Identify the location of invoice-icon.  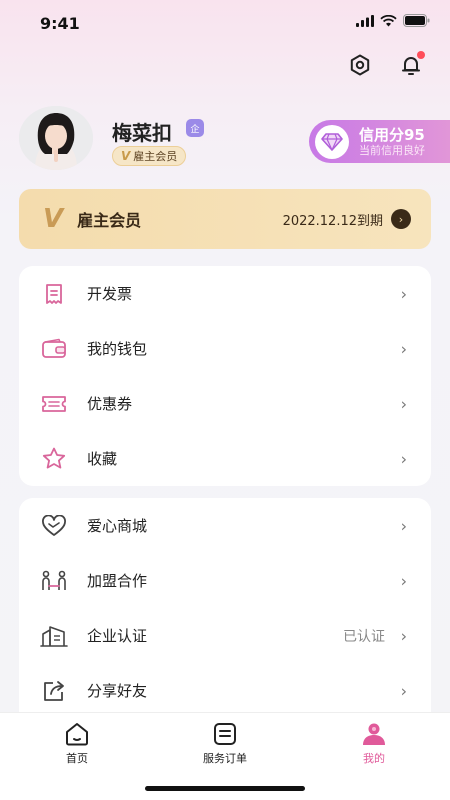
(54, 294).